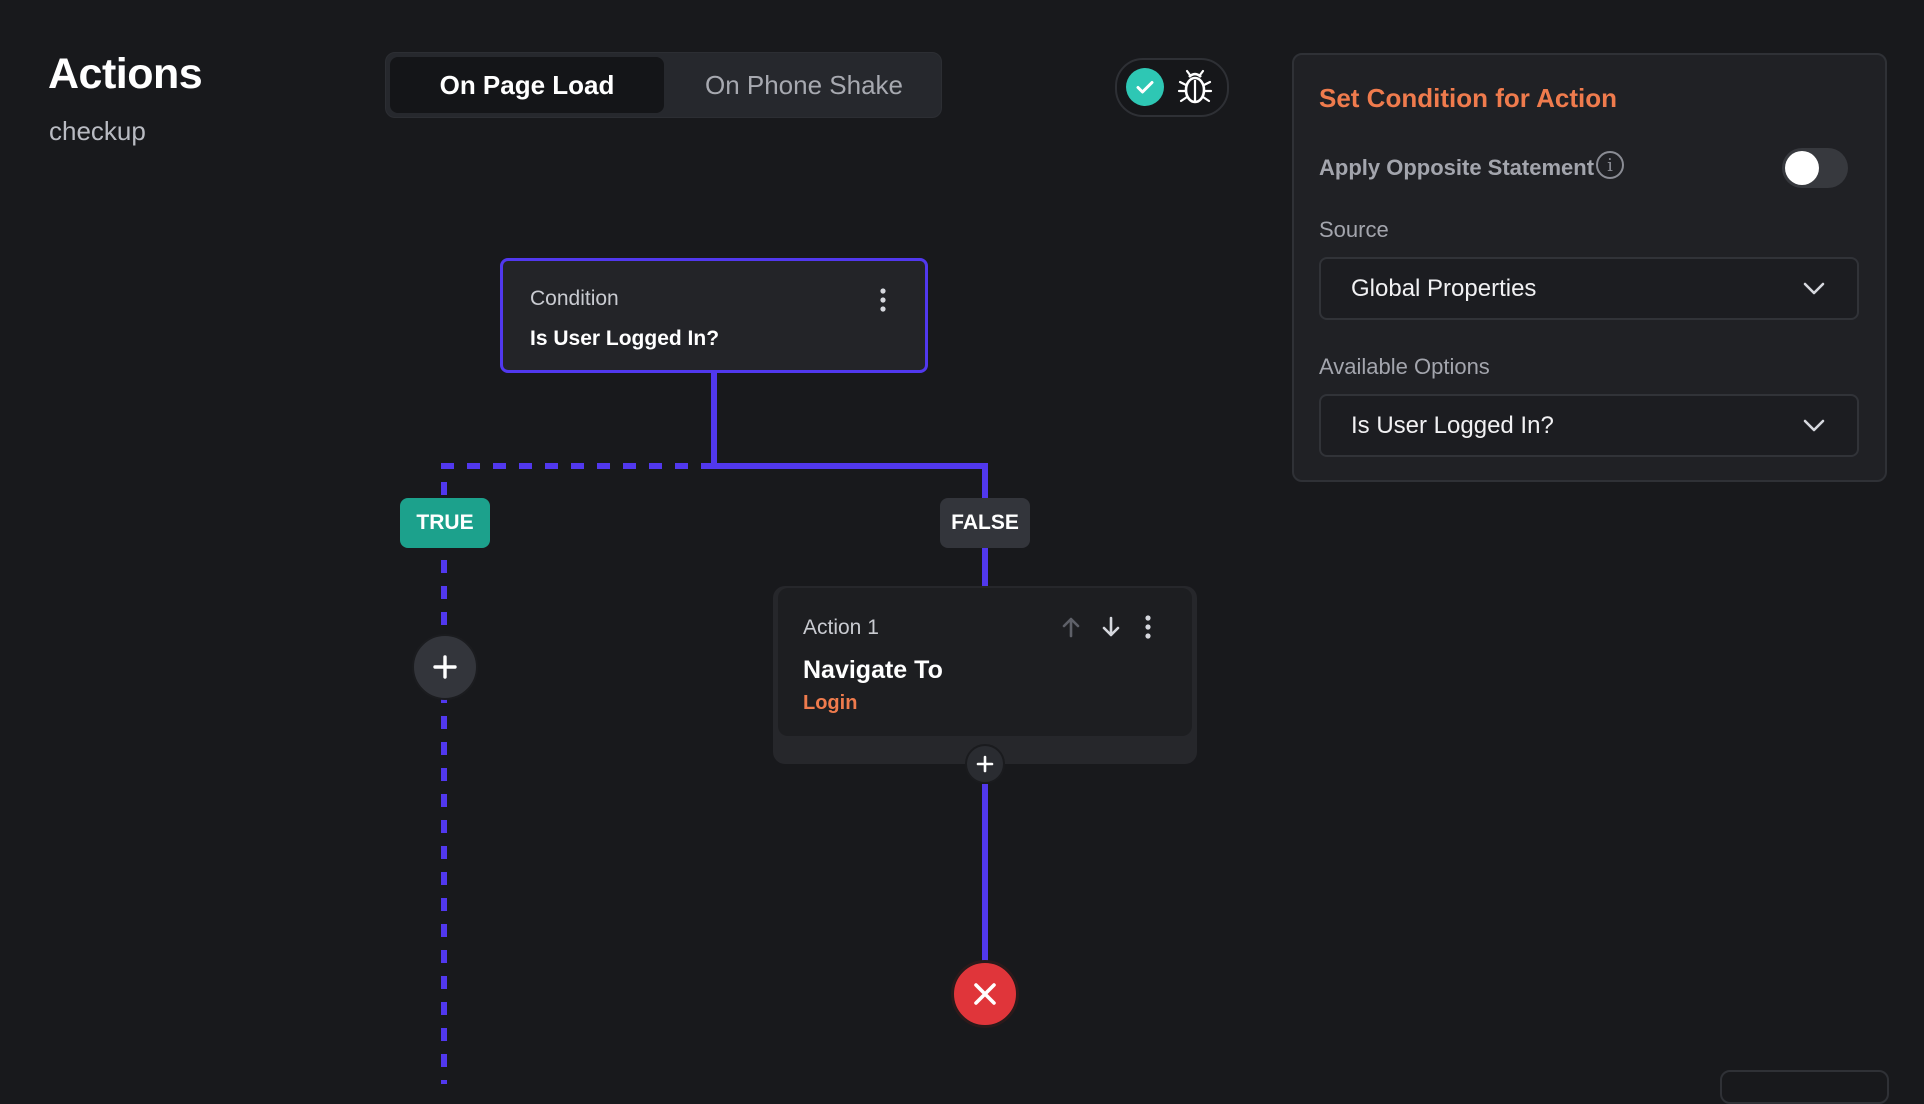 This screenshot has width=1924, height=1104. What do you see at coordinates (841, 627) in the screenshot?
I see `action-index-label: Action 1` at bounding box center [841, 627].